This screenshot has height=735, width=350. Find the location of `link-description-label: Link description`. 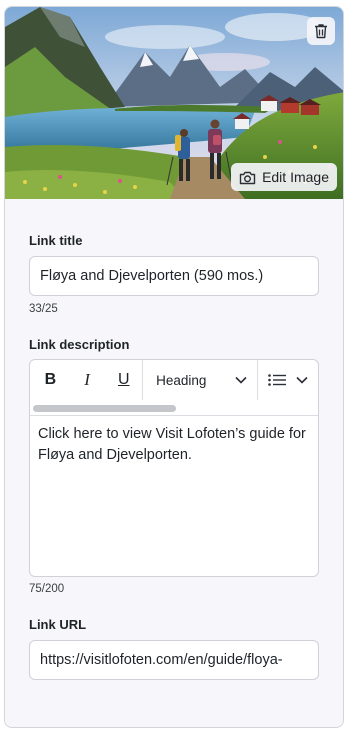

link-description-label: Link description is located at coordinates (79, 344).